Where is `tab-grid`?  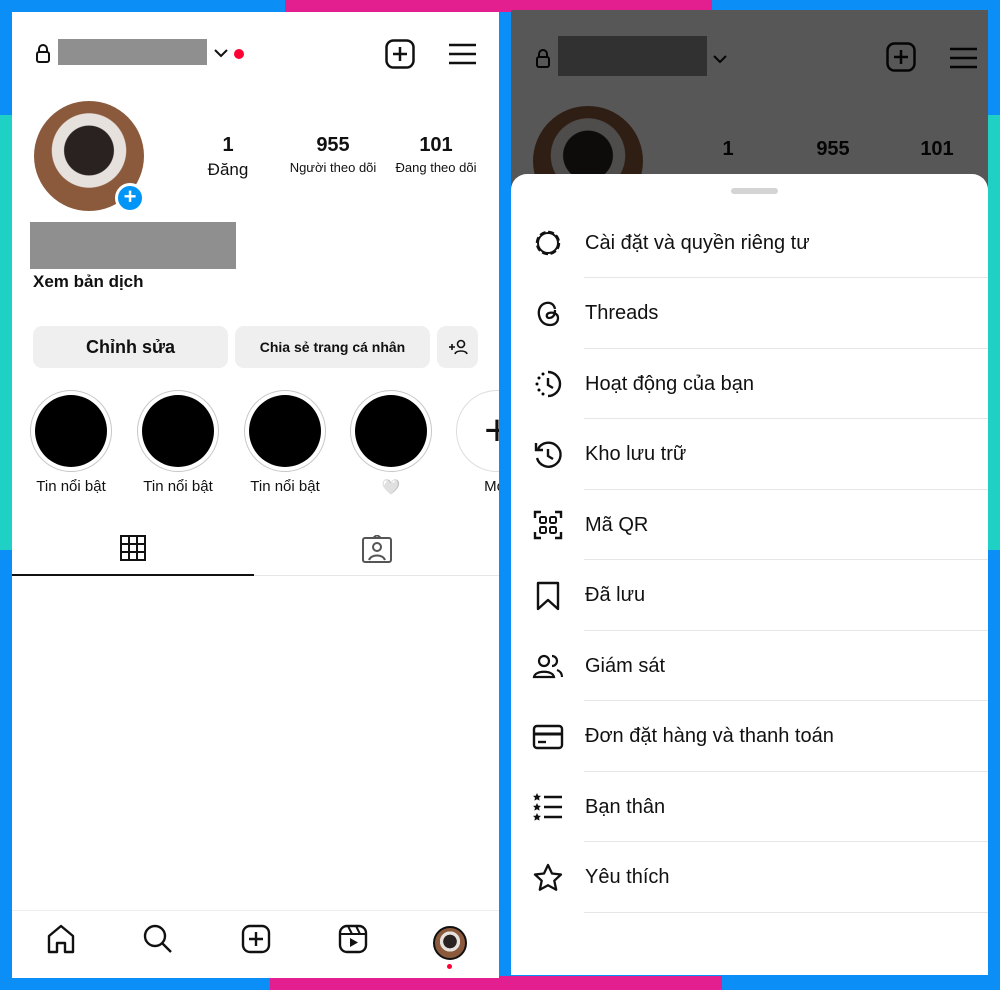 tab-grid is located at coordinates (133, 549).